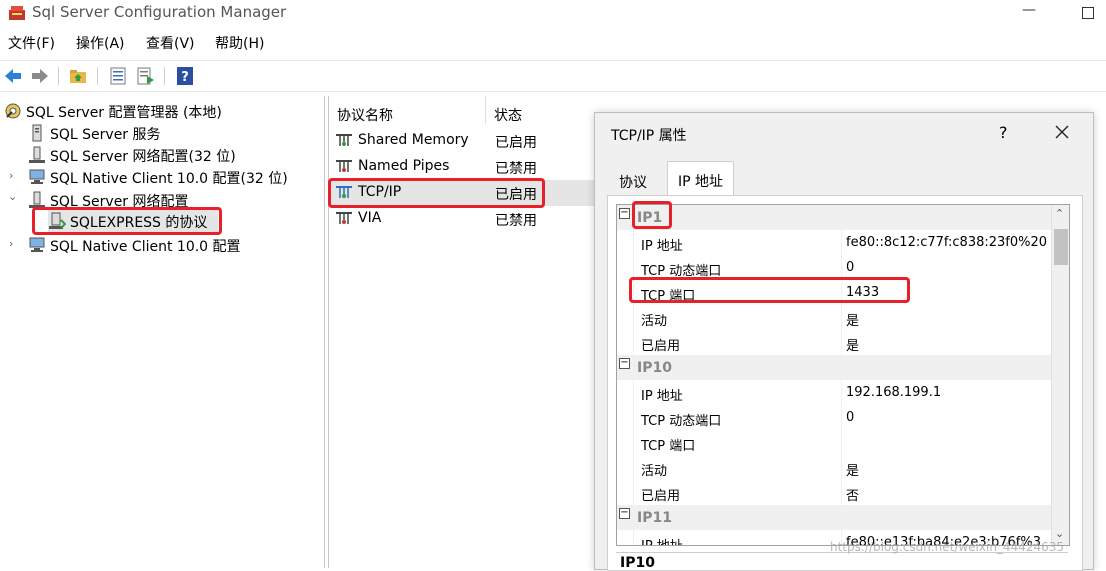 The width and height of the screenshot is (1106, 571). What do you see at coordinates (146, 76) in the screenshot?
I see `export-list-icon` at bounding box center [146, 76].